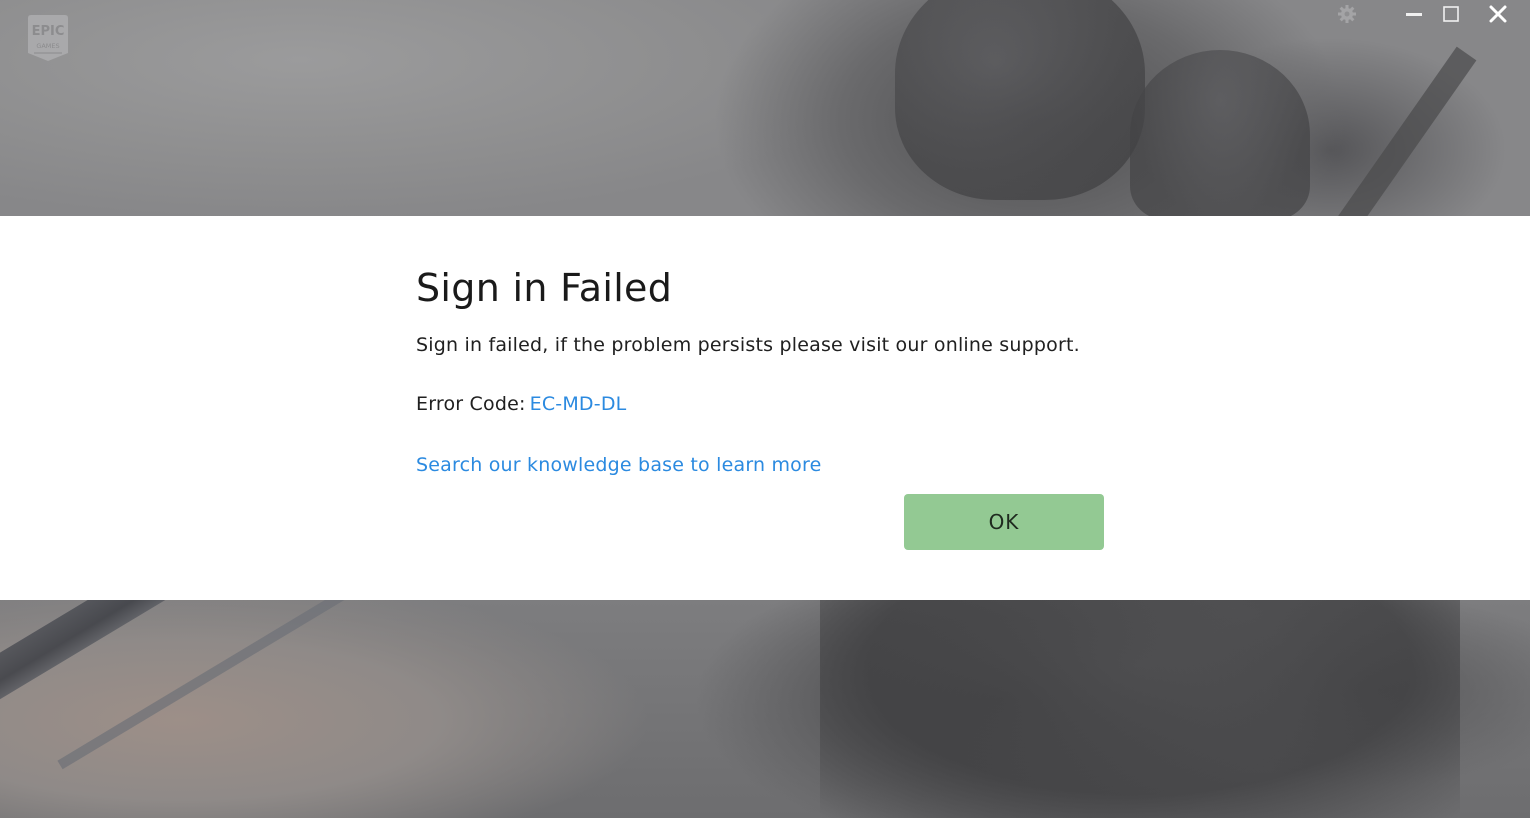 The width and height of the screenshot is (1530, 818). I want to click on background-helmet, so click(1020, 100).